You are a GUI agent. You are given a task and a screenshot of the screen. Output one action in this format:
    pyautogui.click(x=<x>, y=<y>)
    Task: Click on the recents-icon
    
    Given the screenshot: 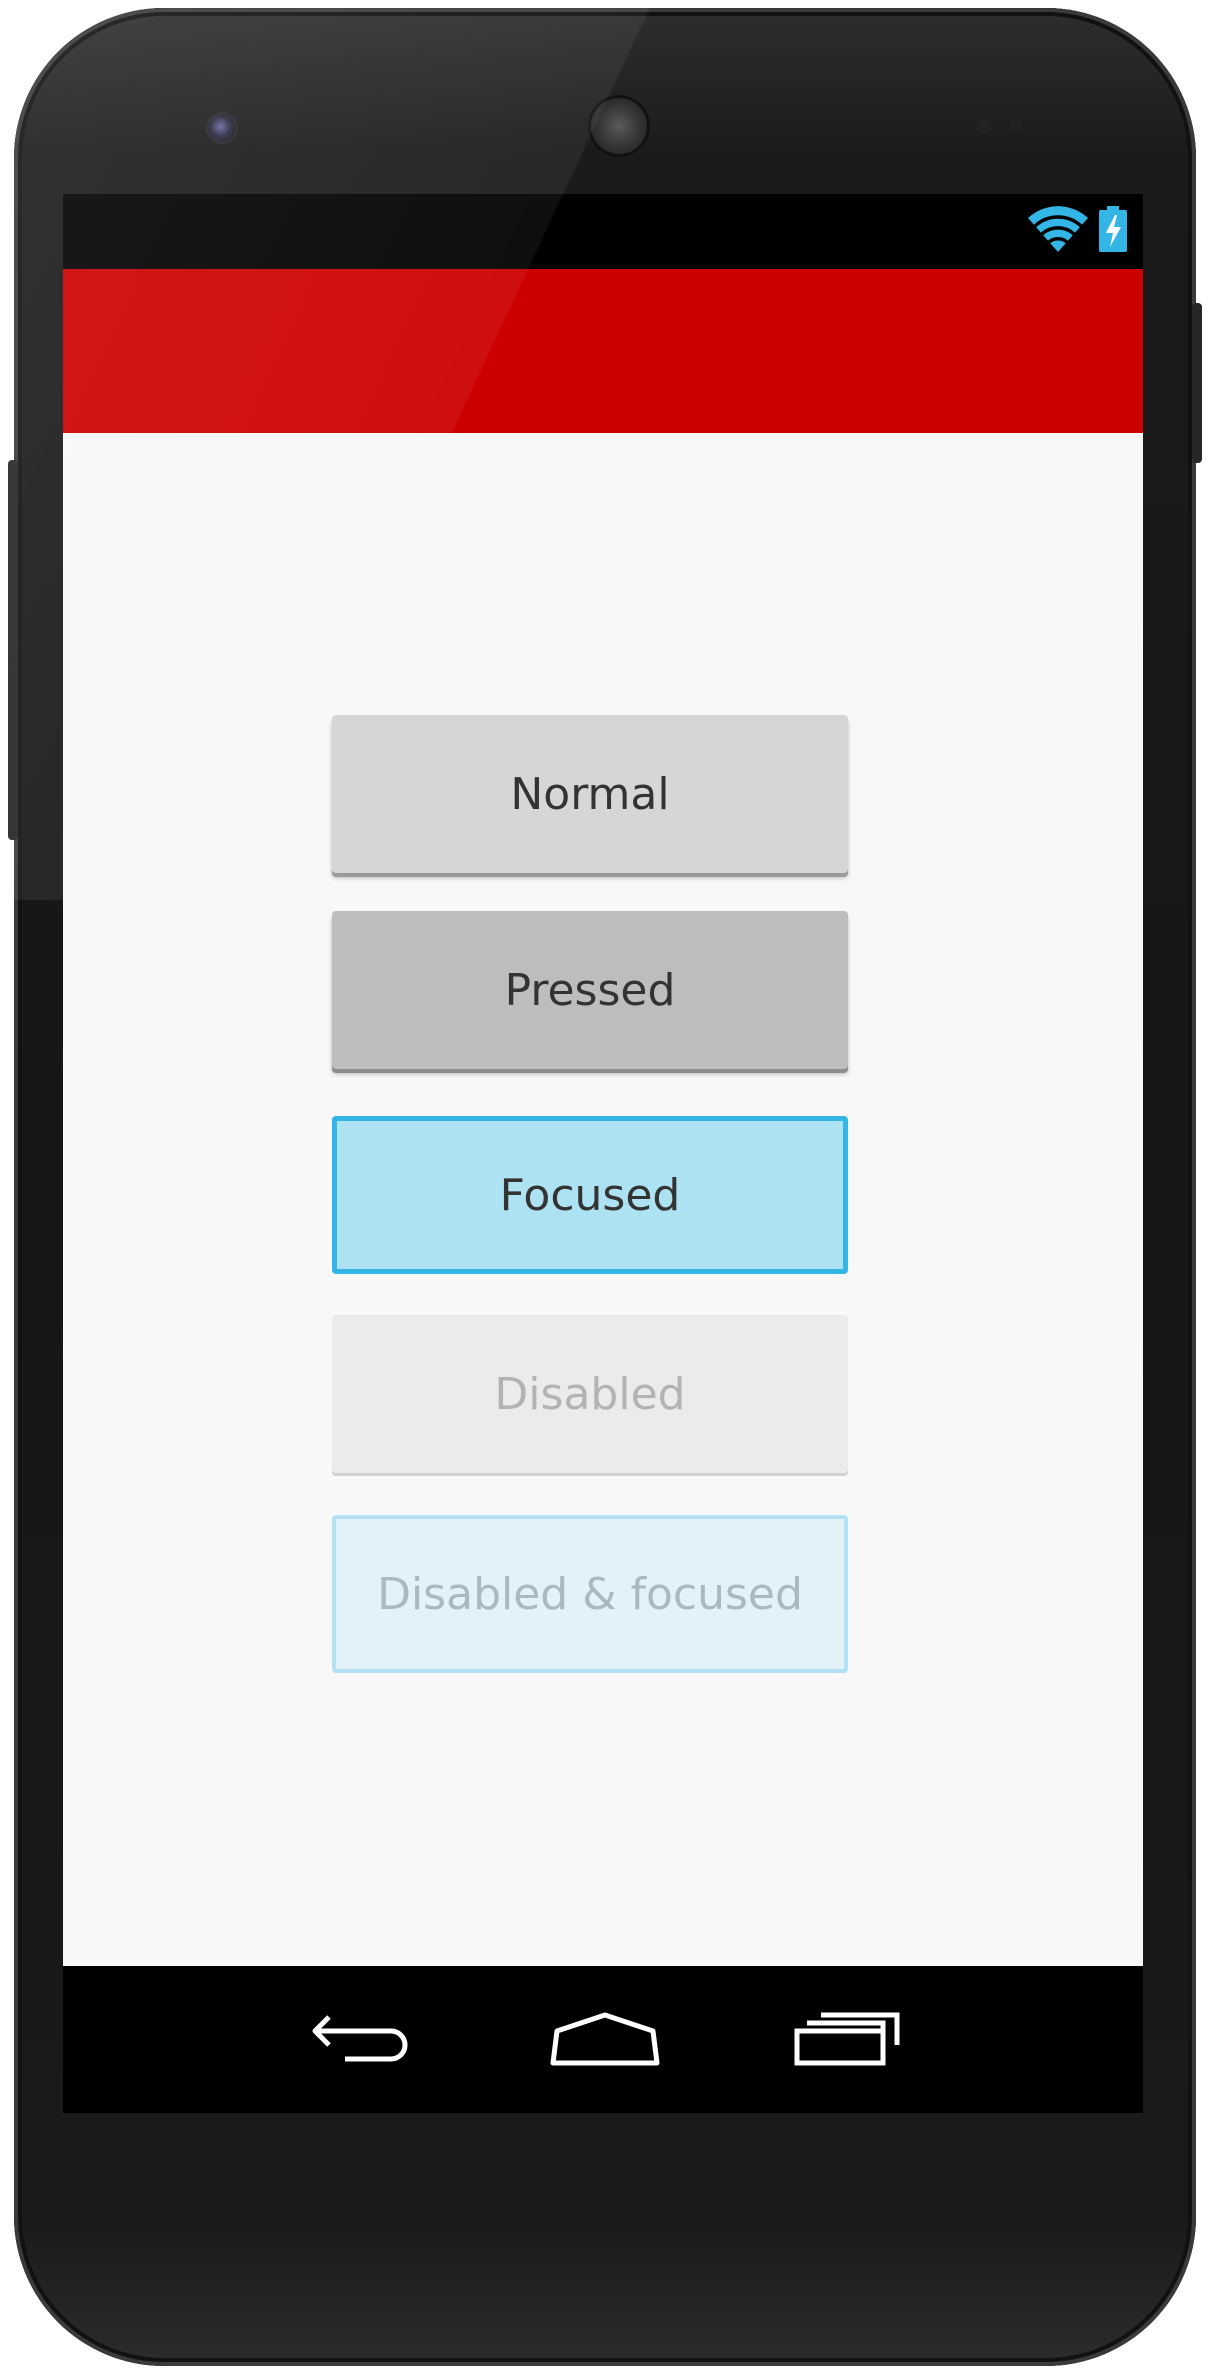 What is the action you would take?
    pyautogui.click(x=847, y=2041)
    